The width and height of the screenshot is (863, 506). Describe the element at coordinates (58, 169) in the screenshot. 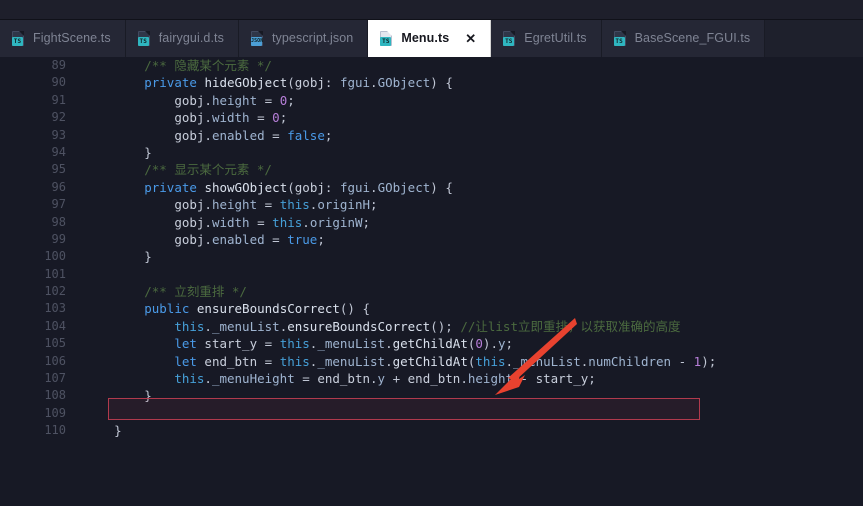

I see `line-number: 95` at that location.